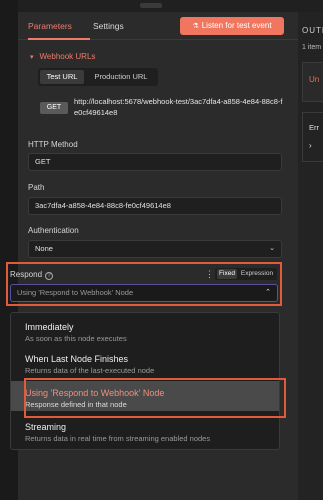 The height and width of the screenshot is (500, 323). Describe the element at coordinates (312, 47) in the screenshot. I see `output-item-count: 1 item` at that location.